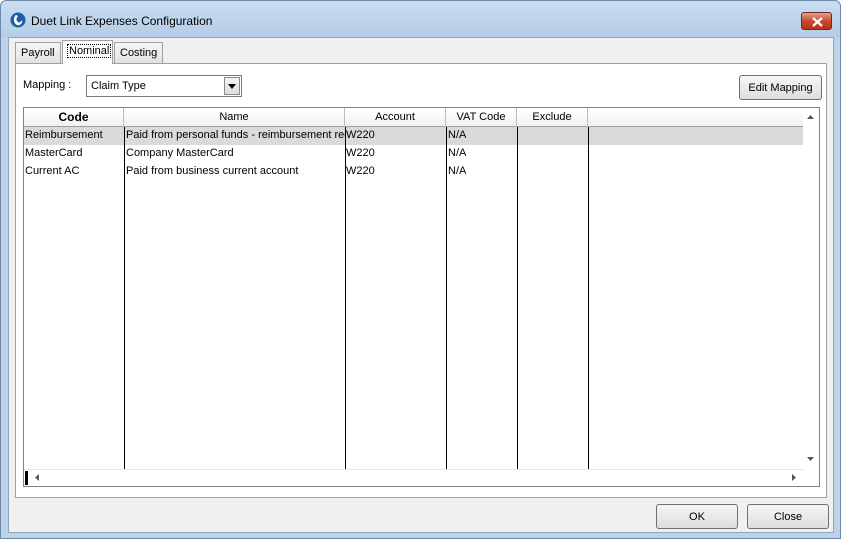  I want to click on title-bar: Duet Link Expenses Configuration, so click(420, 19).